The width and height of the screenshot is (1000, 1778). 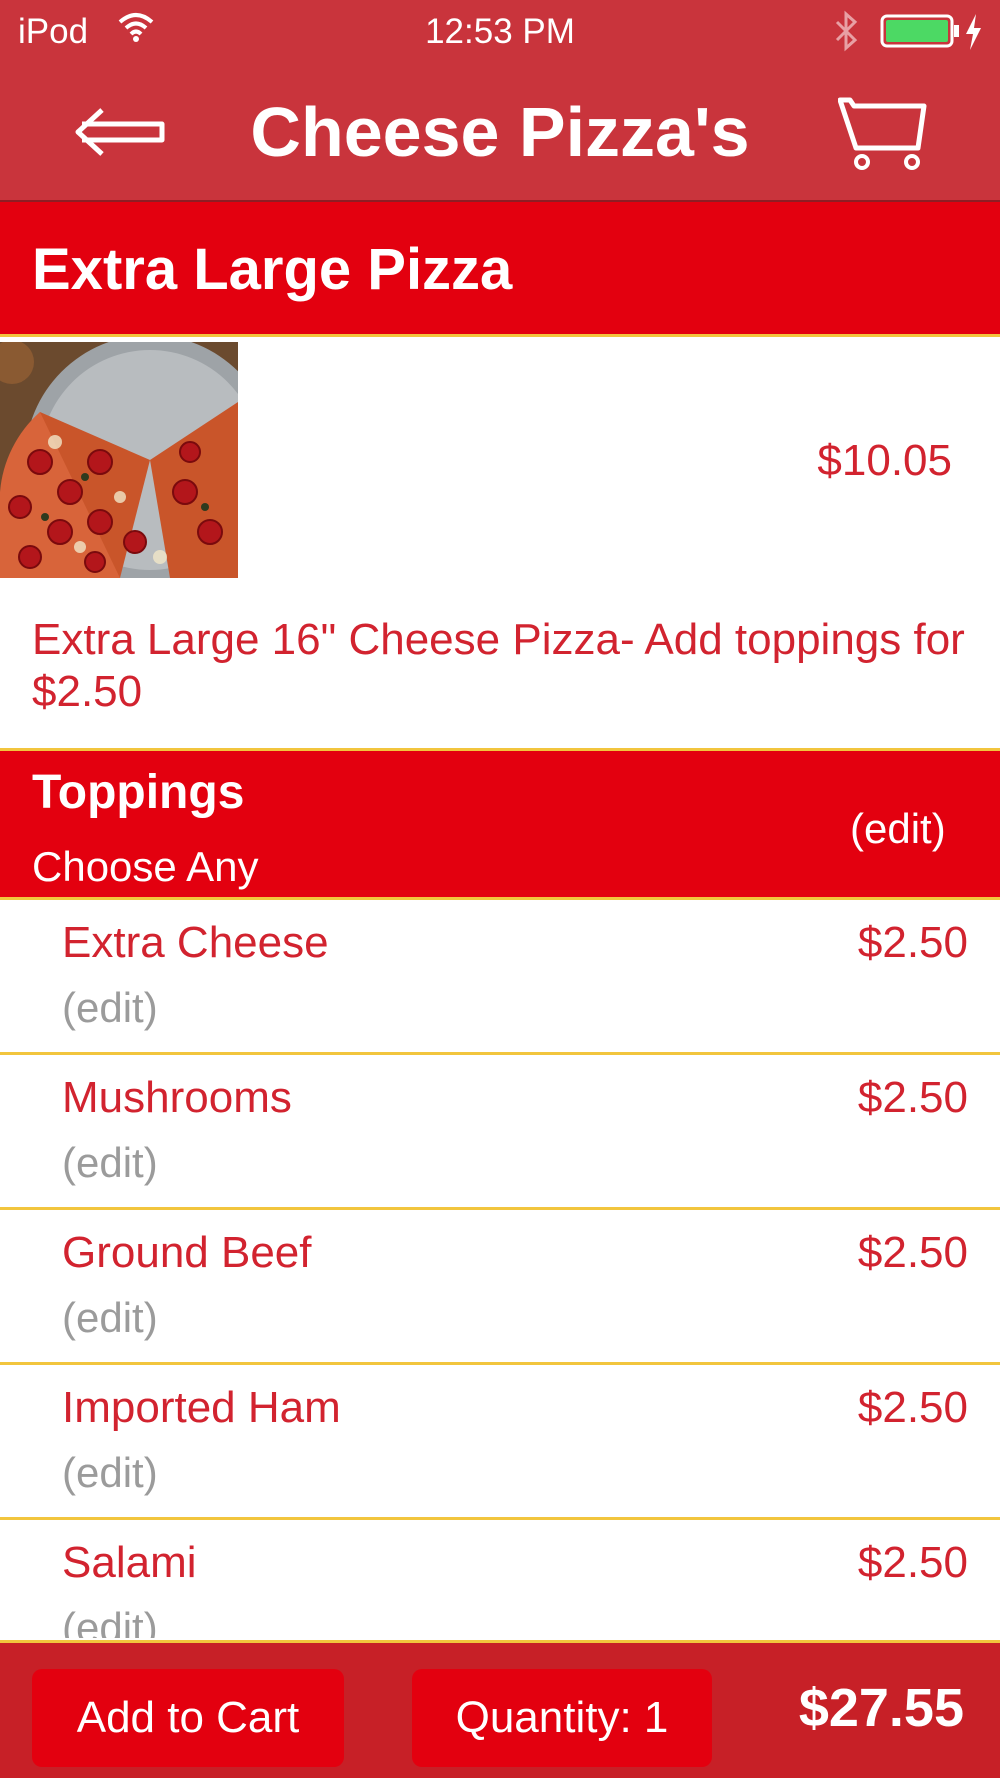 I want to click on status-bar: iPod 12:53 PM, so click(x=500, y=32).